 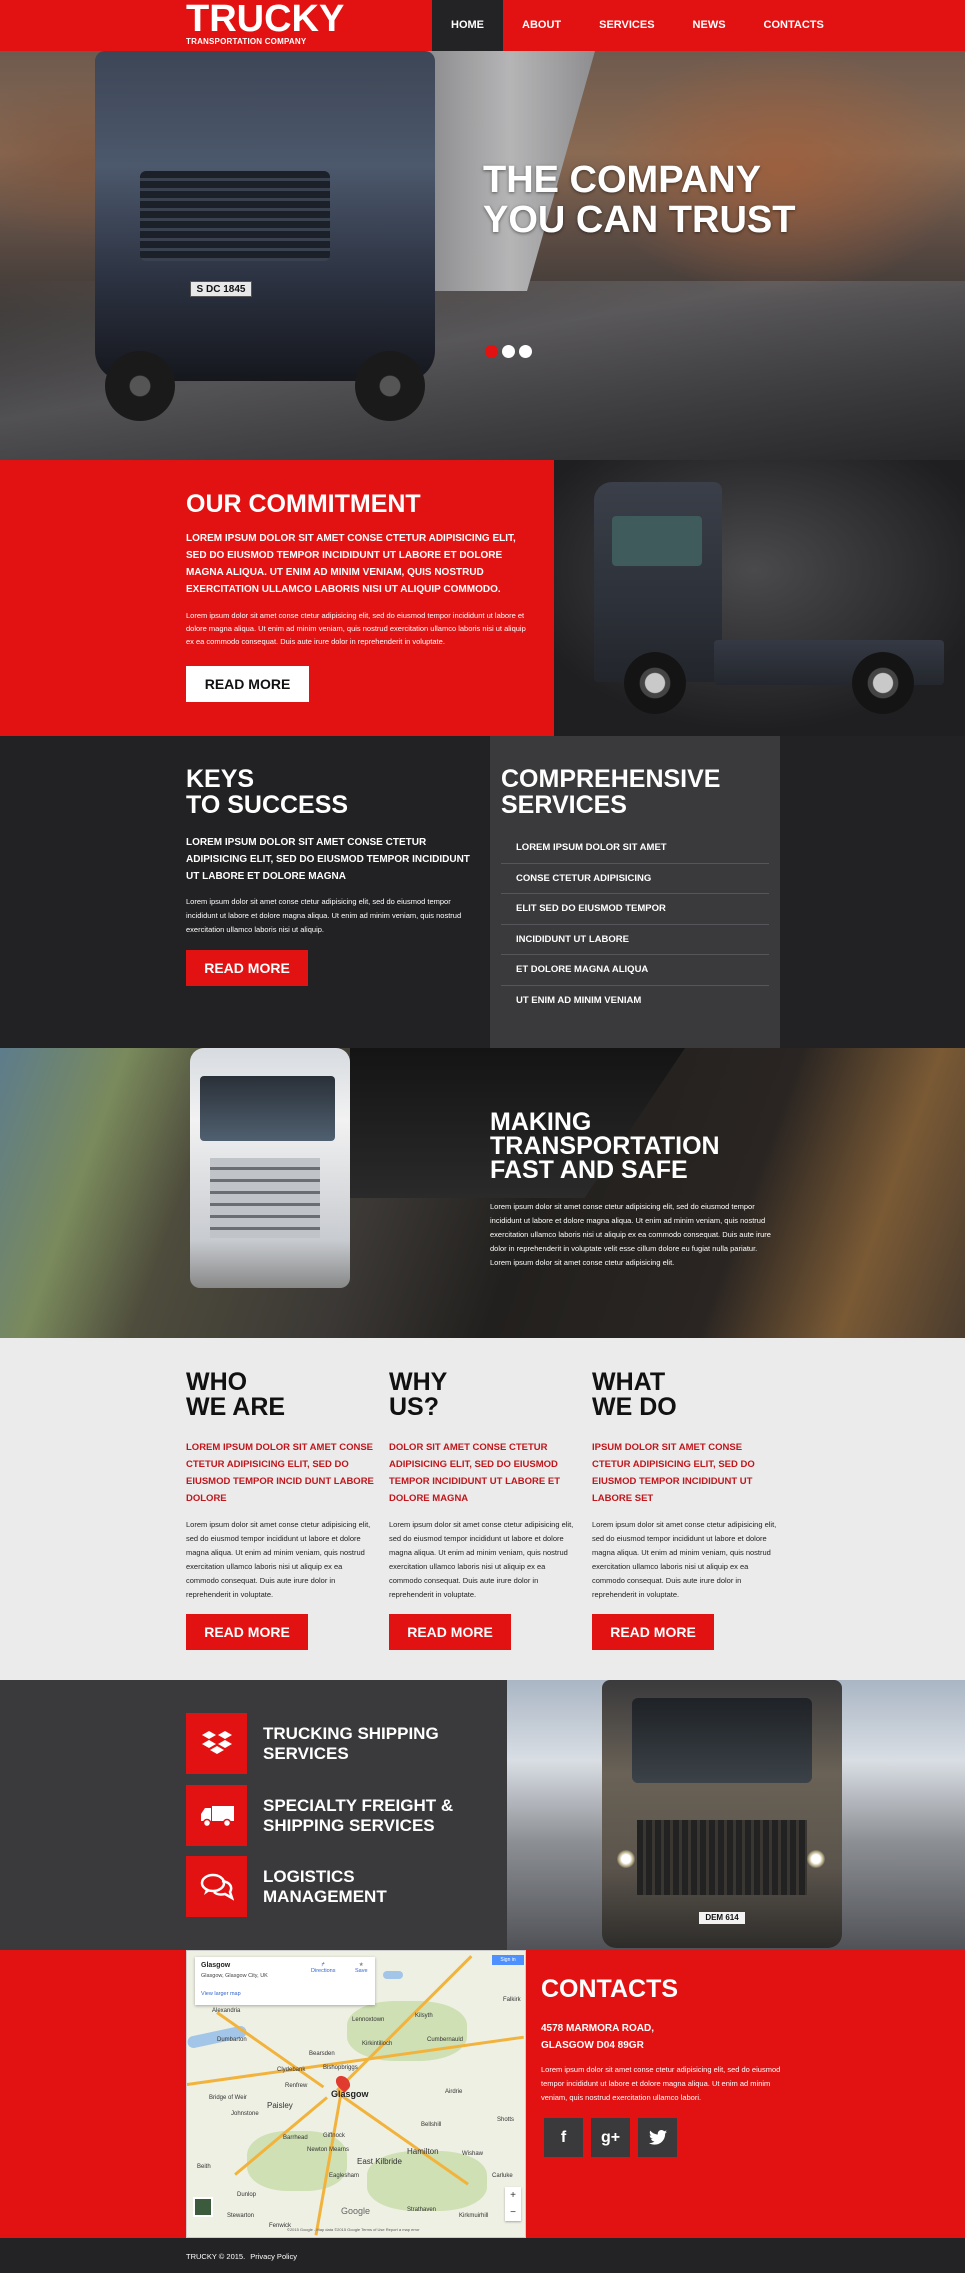 What do you see at coordinates (247, 2195) in the screenshot?
I see `map-label: Dunlop` at bounding box center [247, 2195].